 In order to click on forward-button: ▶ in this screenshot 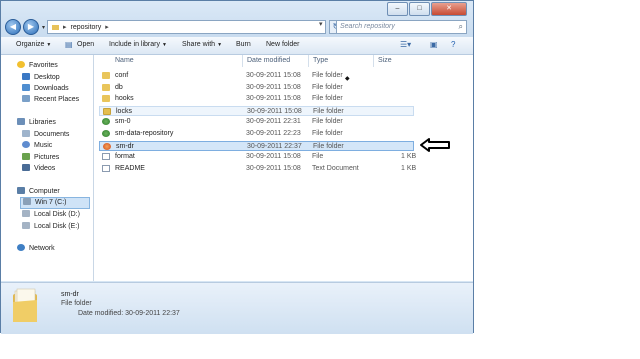, I will do `click(31, 27)`.